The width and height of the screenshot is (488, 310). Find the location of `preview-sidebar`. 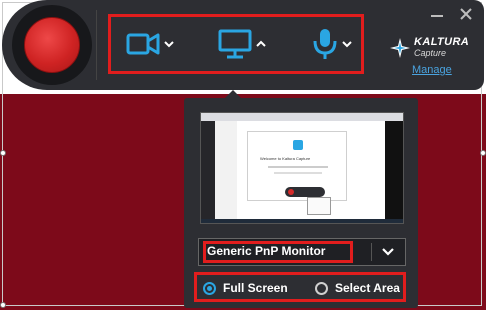

preview-sidebar is located at coordinates (208, 172).